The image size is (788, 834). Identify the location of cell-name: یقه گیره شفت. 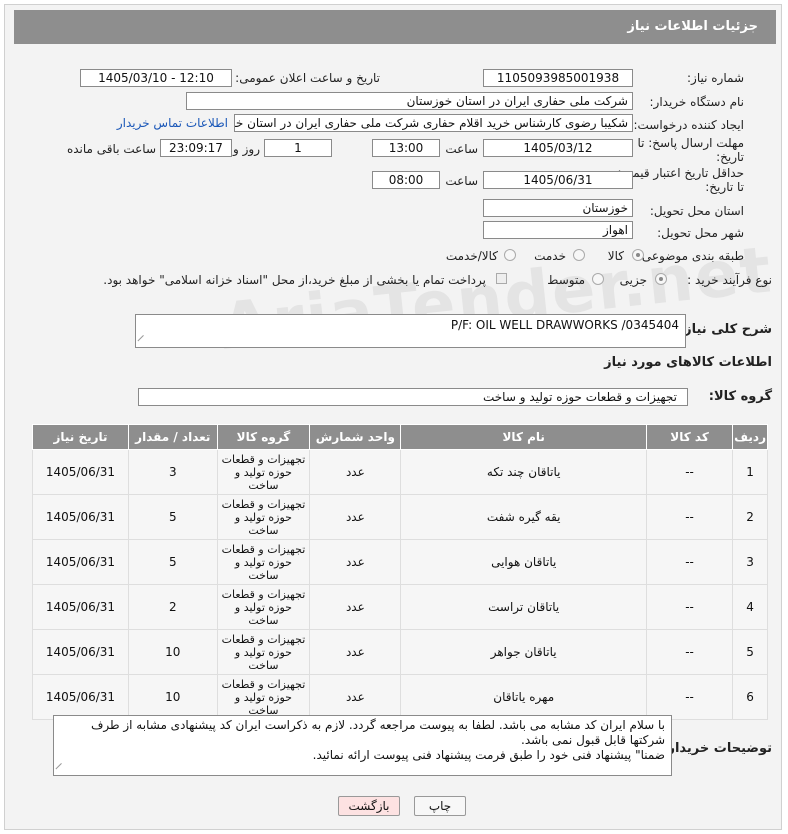
(523, 517).